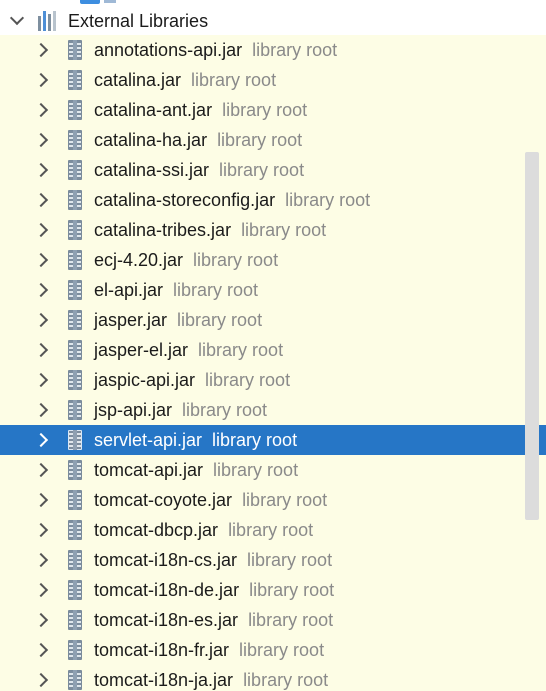  What do you see at coordinates (156, 529) in the screenshot?
I see `library-name: tomcat-dbcp.jar` at bounding box center [156, 529].